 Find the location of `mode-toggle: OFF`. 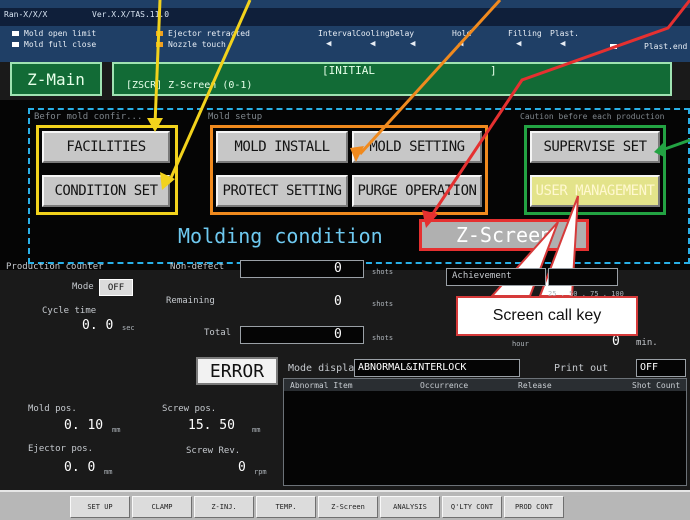

mode-toggle: OFF is located at coordinates (116, 287).